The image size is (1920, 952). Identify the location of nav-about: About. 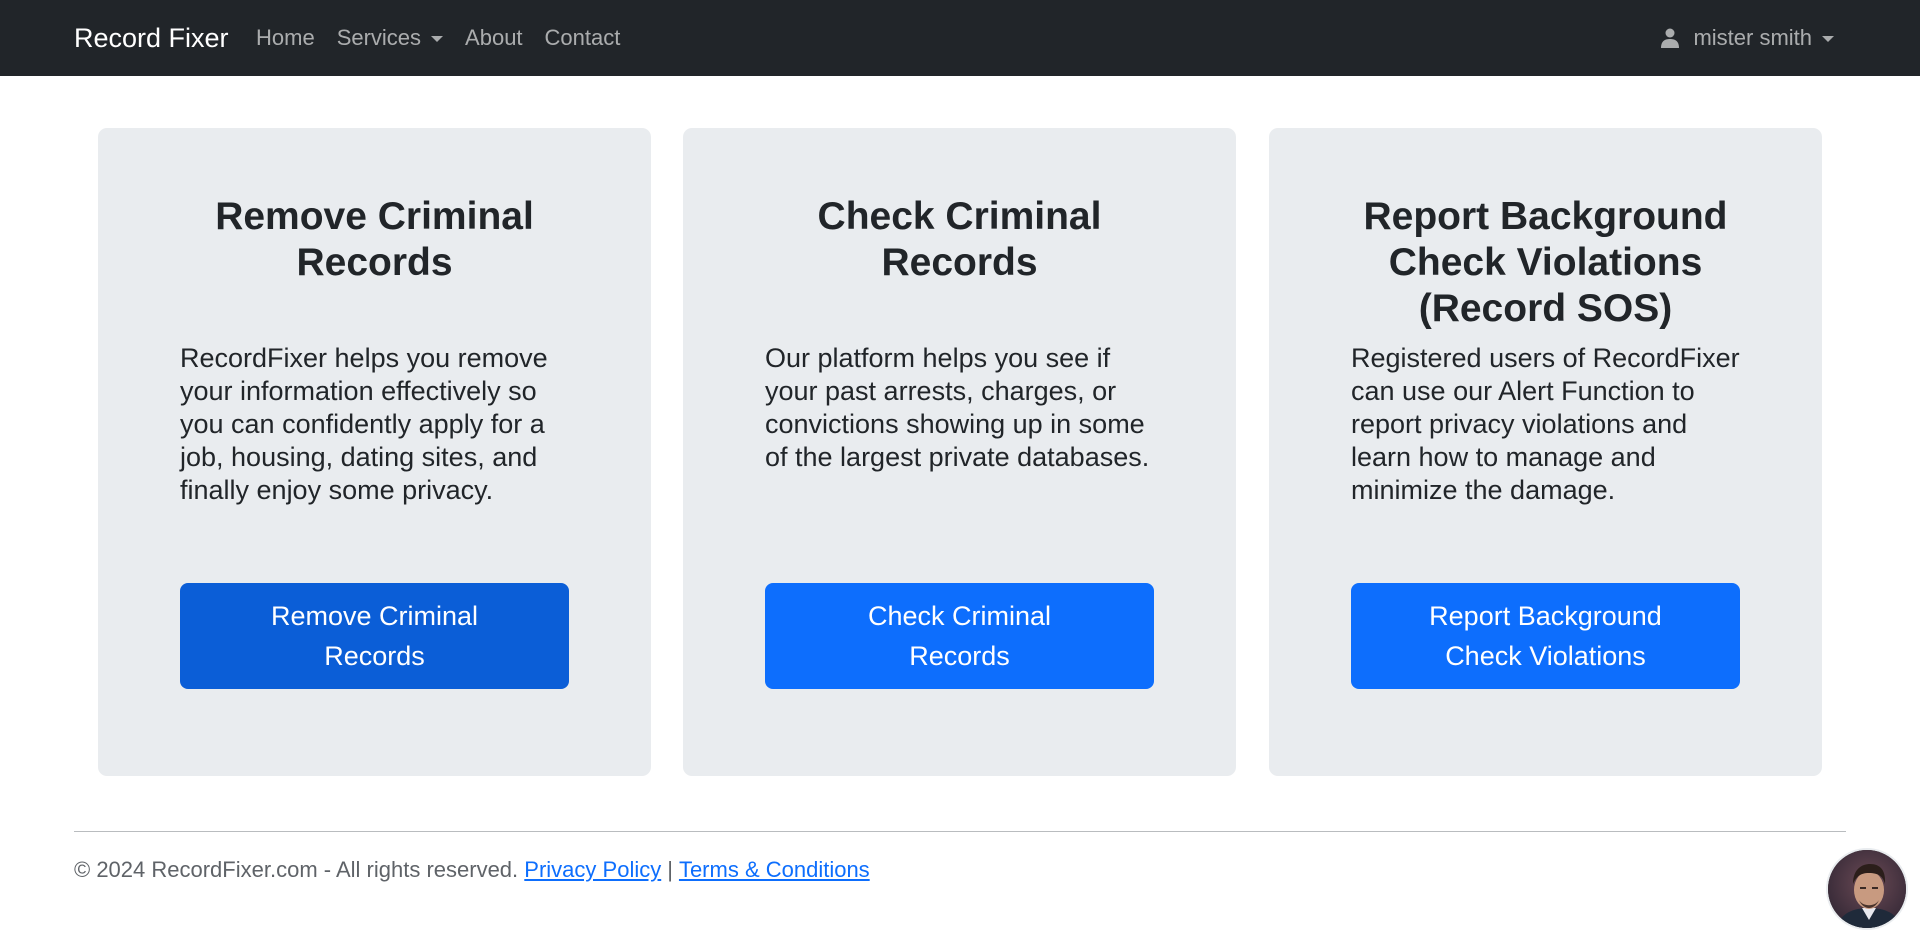
(494, 38).